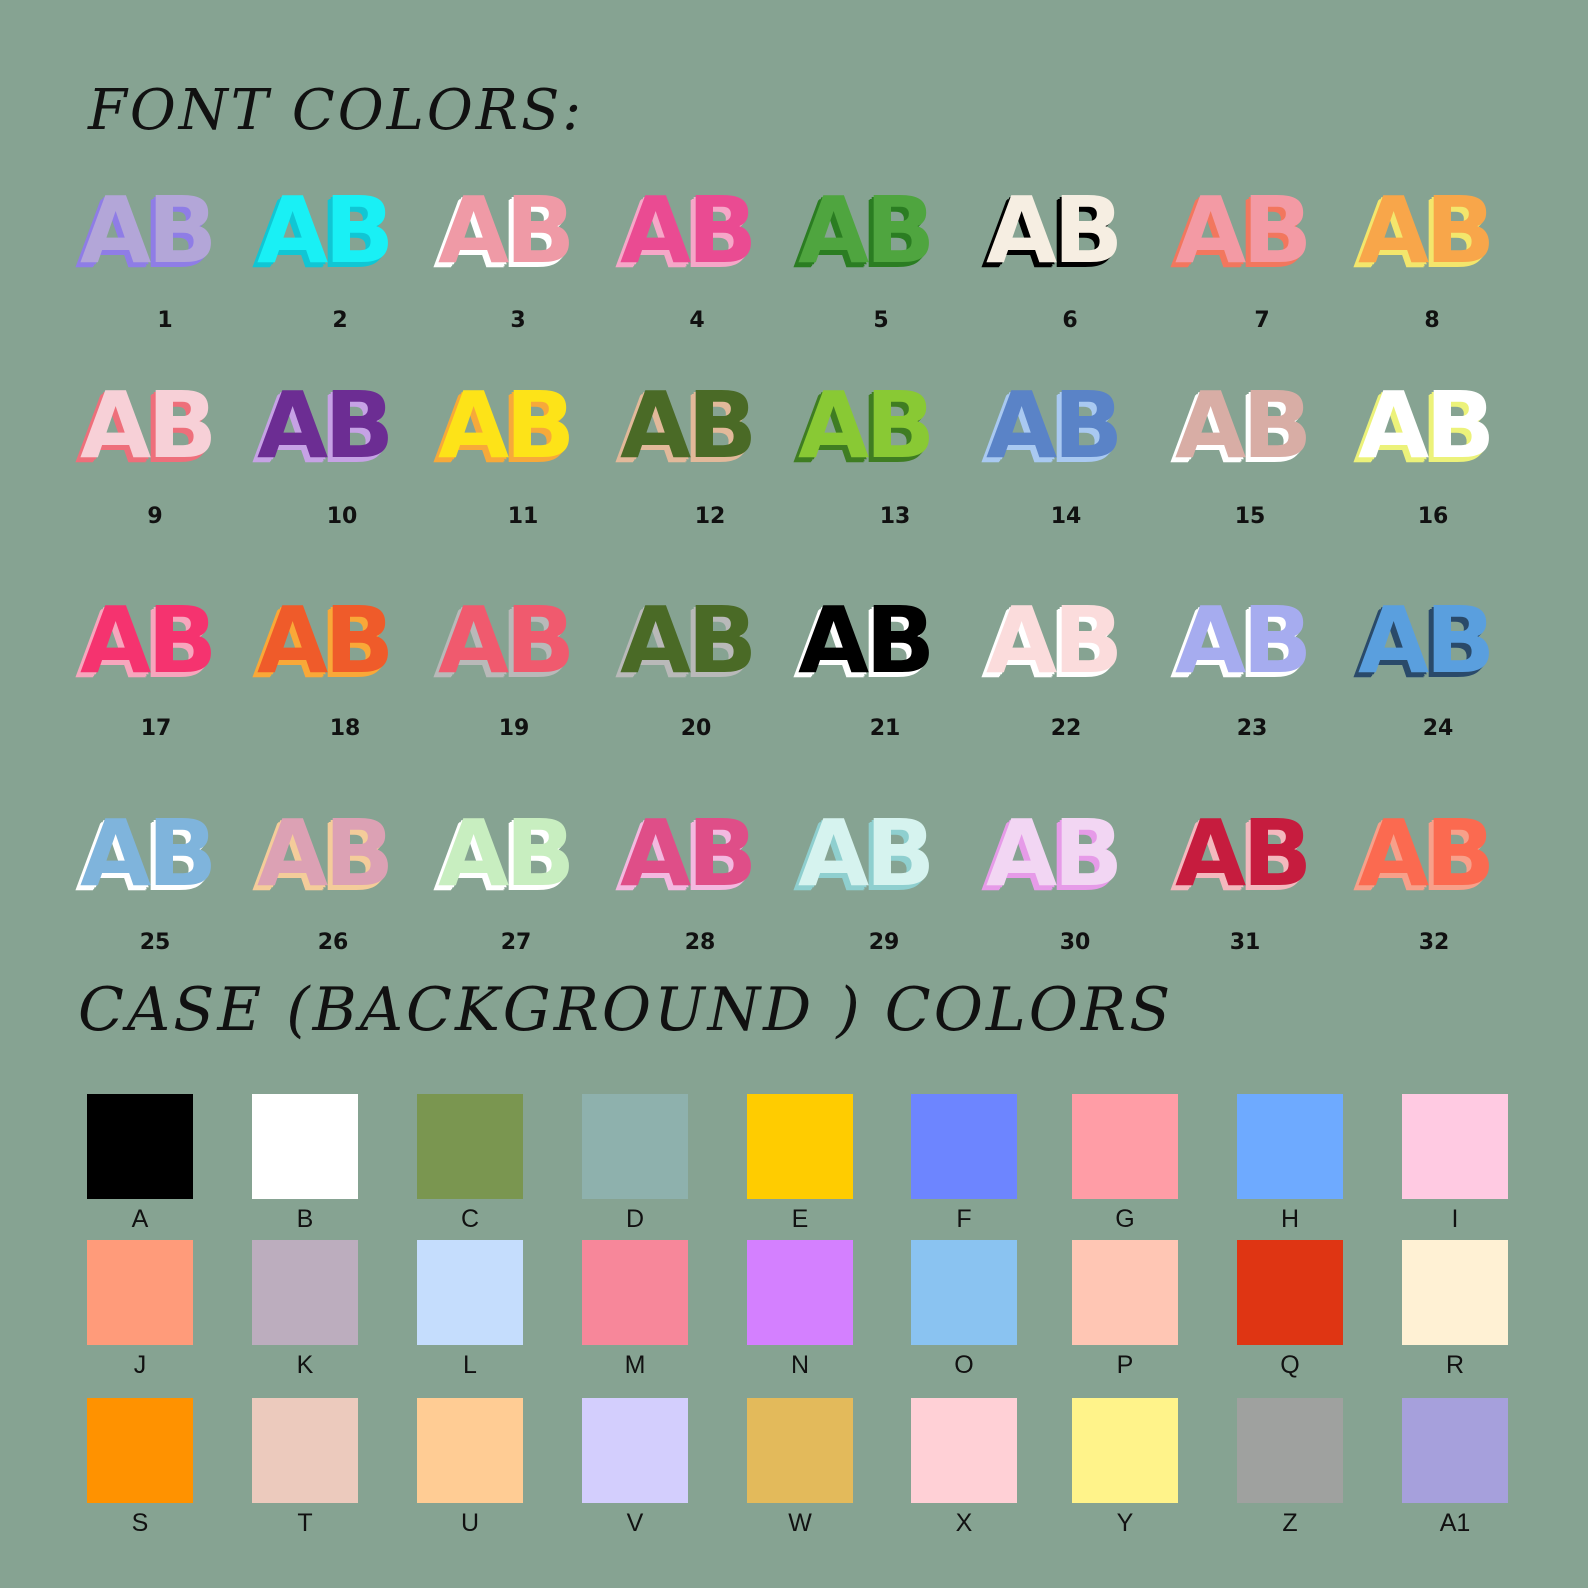  Describe the element at coordinates (885, 728) in the screenshot. I see `font-color-number: 21` at that location.